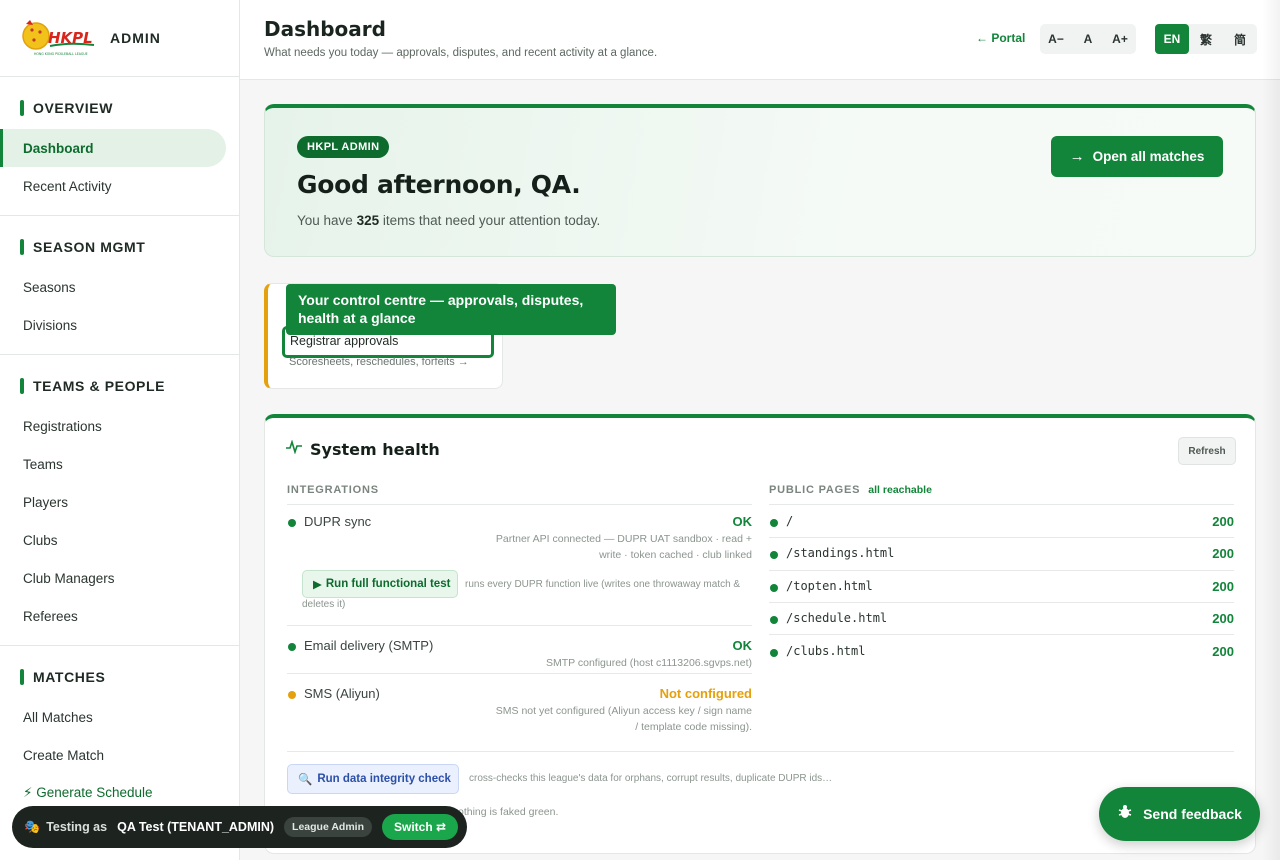 This screenshot has width=1280, height=860. I want to click on svg-text: HONG KONG PICKLEBALL LEAGUE, so click(61, 54).